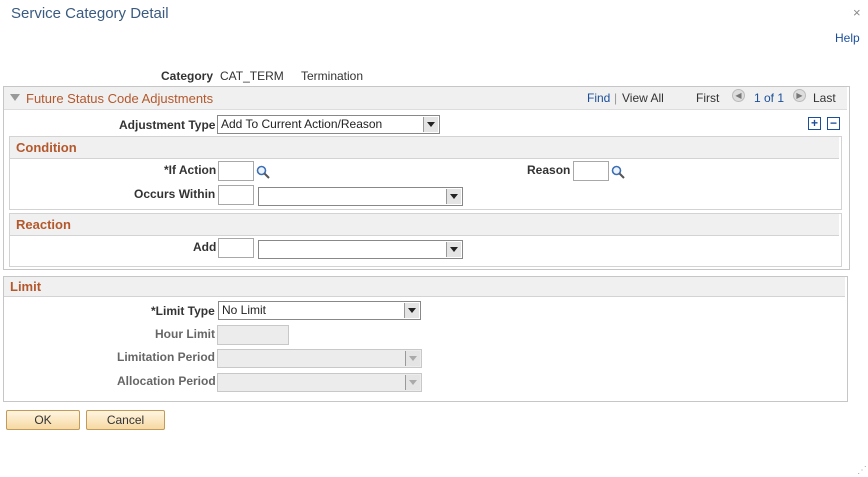 Image resolution: width=868 pixels, height=477 pixels. What do you see at coordinates (253, 335) in the screenshot?
I see `hour-limit-input` at bounding box center [253, 335].